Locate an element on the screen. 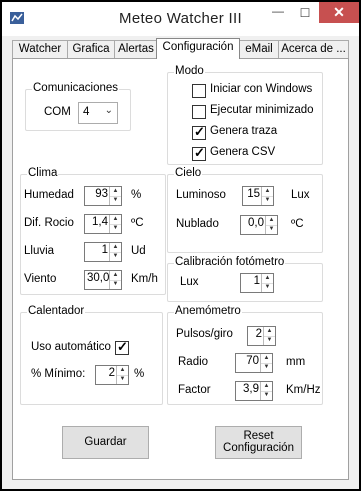 The width and height of the screenshot is (361, 491). ejecutar-minimizado-label: Ejecutar minimizado is located at coordinates (262, 110).